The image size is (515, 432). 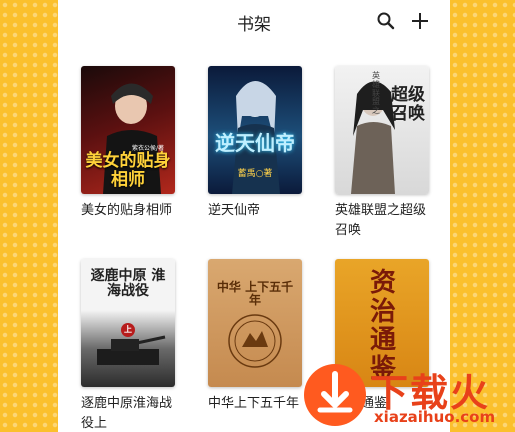 I want to click on cover-title: 中华 上下五千年, so click(x=255, y=294).